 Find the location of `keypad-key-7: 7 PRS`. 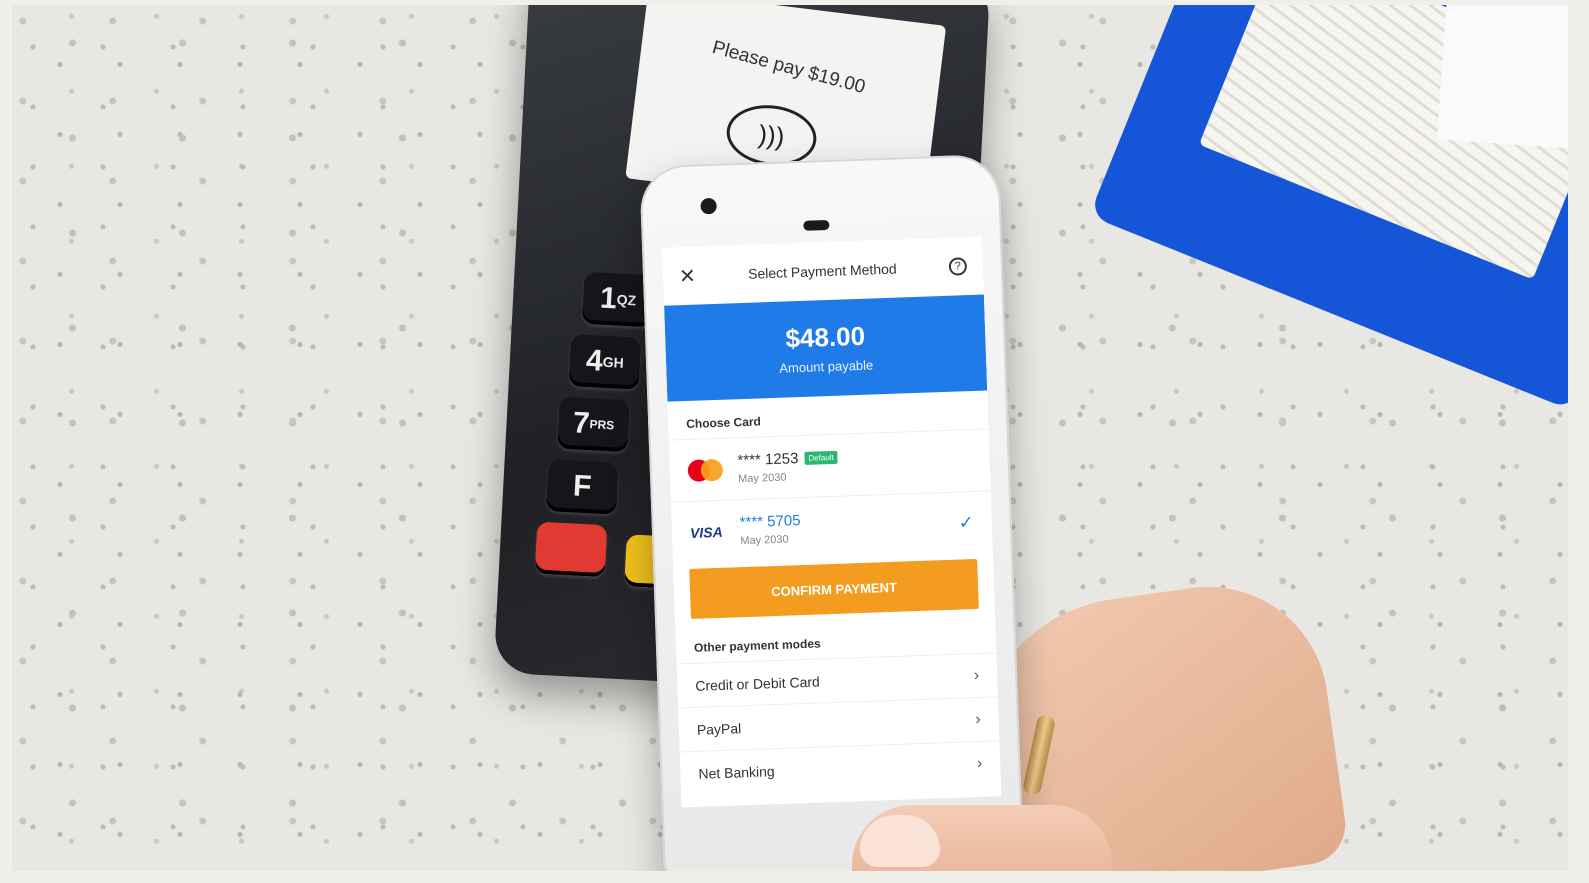

keypad-key-7: 7 PRS is located at coordinates (593, 424).